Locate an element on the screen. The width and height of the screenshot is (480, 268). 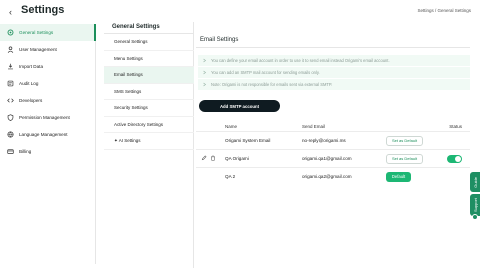
sidebar-item-label: General Settings is located at coordinates (36, 32).